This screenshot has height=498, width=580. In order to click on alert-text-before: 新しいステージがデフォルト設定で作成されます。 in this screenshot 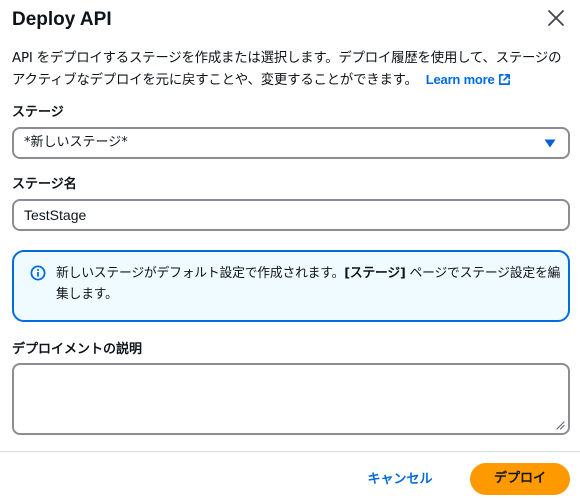, I will do `click(200, 273)`.